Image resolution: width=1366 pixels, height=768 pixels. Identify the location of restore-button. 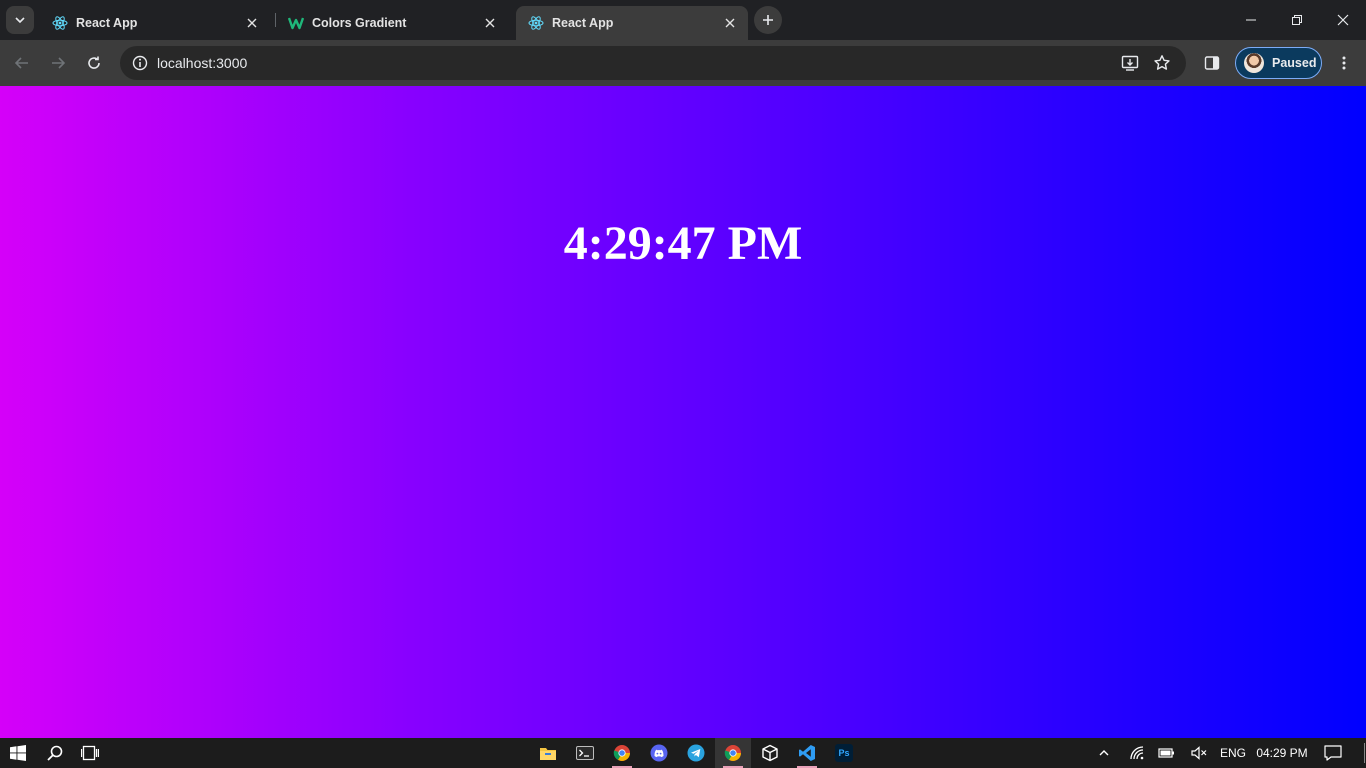
(1297, 20).